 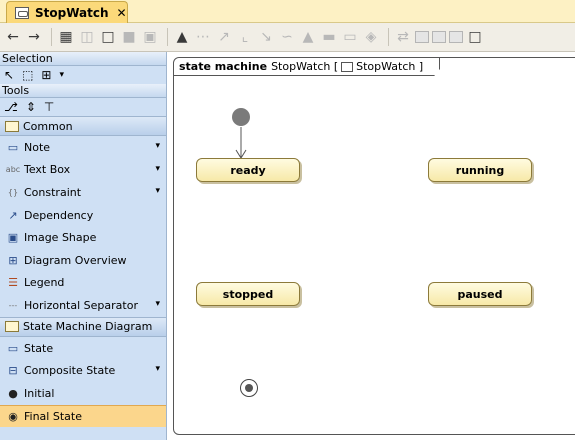 I want to click on palette-item-final-state: ◉ Final State, so click(x=83, y=416).